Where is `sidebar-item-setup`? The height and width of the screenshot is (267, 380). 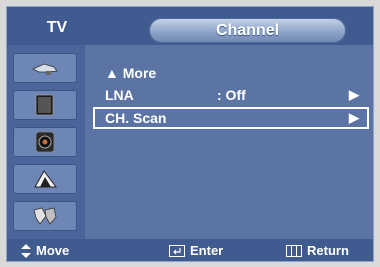
sidebar-item-setup is located at coordinates (45, 216).